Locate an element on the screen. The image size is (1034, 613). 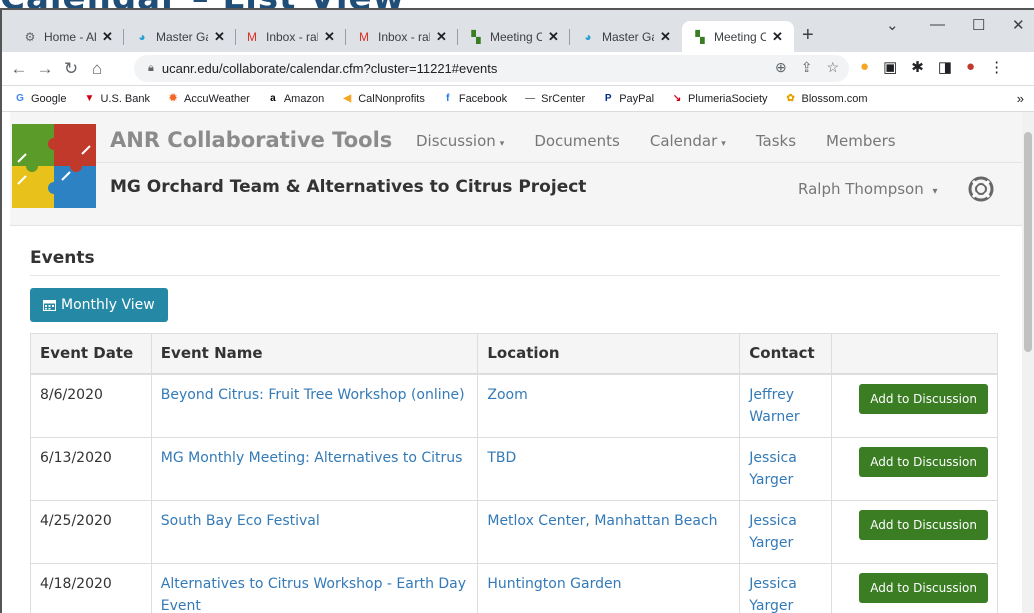
nav-members: Members is located at coordinates (861, 141).